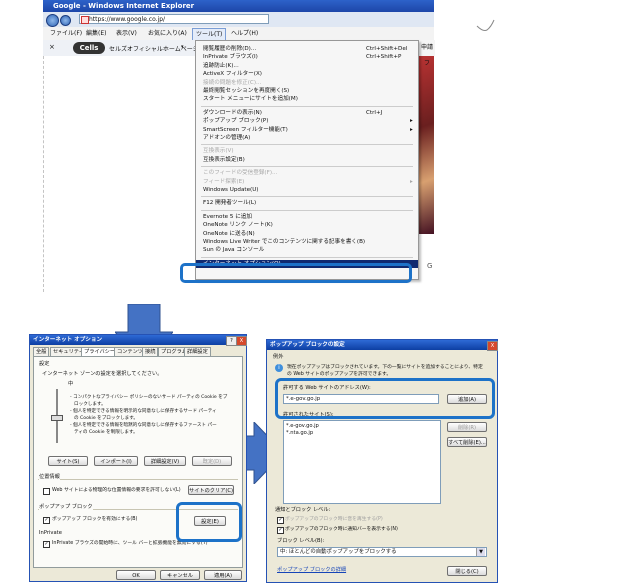  I want to click on tools-menu-item-label: ポップアップ ブロック(P), so click(236, 121).